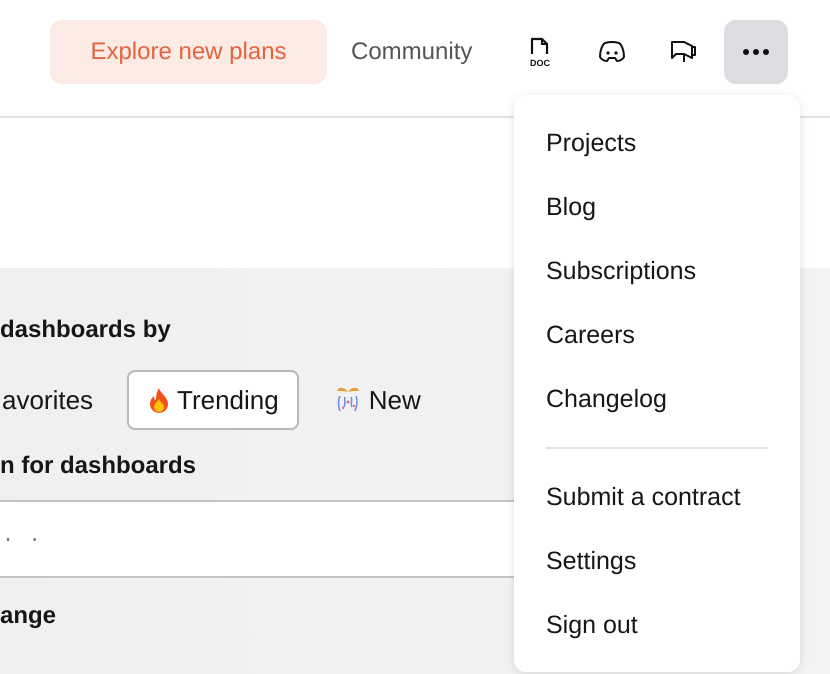  What do you see at coordinates (657, 497) in the screenshot?
I see `menu-item: Submit a contract` at bounding box center [657, 497].